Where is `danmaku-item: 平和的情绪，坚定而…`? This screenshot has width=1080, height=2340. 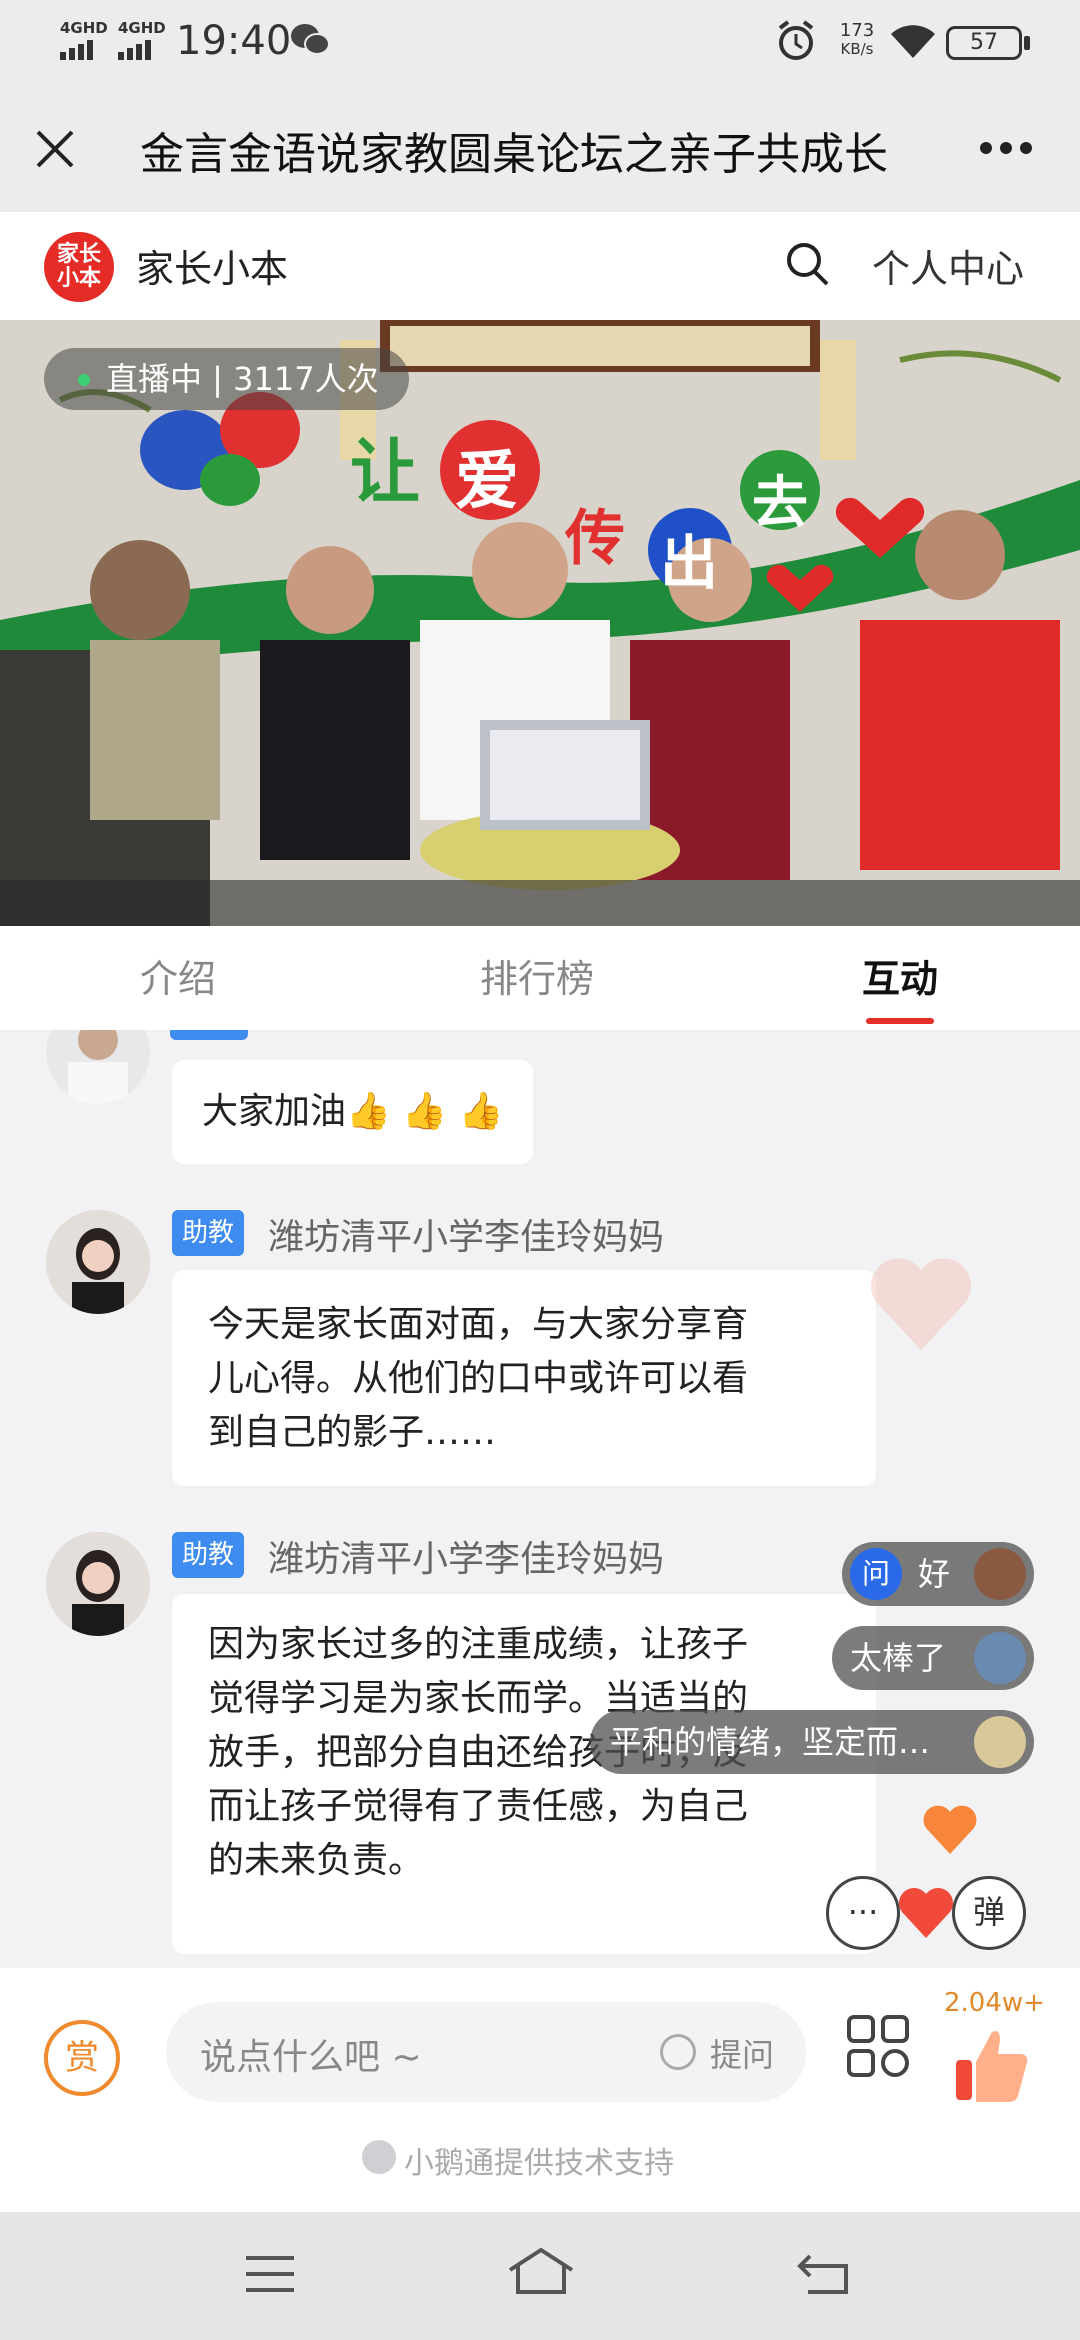 danmaku-item: 平和的情绪，坚定而… is located at coordinates (812, 1742).